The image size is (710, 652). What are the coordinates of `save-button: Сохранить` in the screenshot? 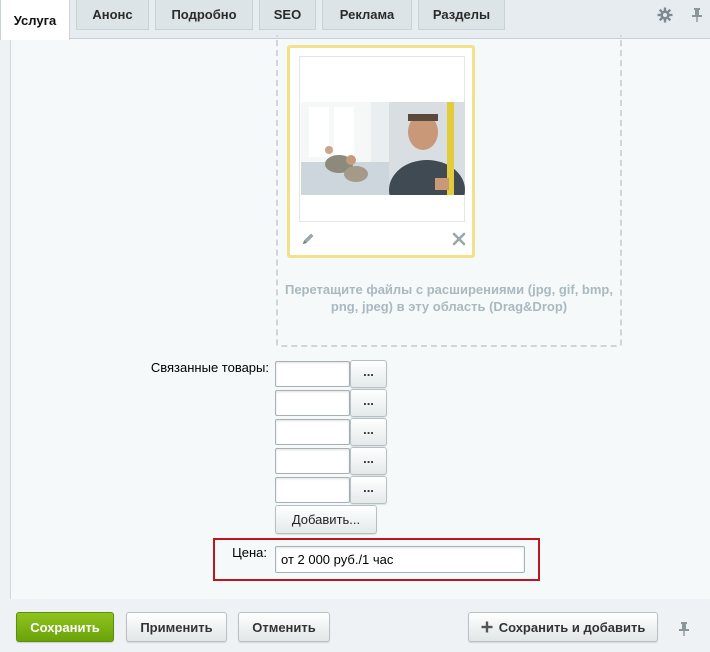 It's located at (65, 627).